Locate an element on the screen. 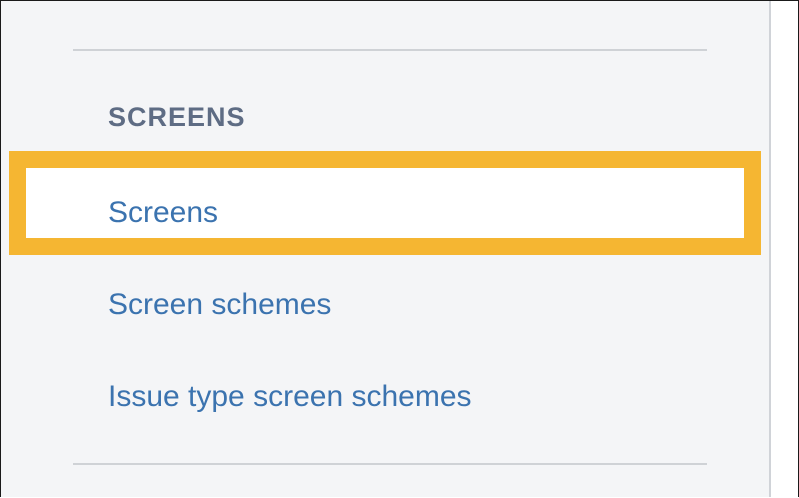 The height and width of the screenshot is (498, 799). sidebar-item-issue-type-screen-schemes: Issue type screen schemes is located at coordinates (290, 397).